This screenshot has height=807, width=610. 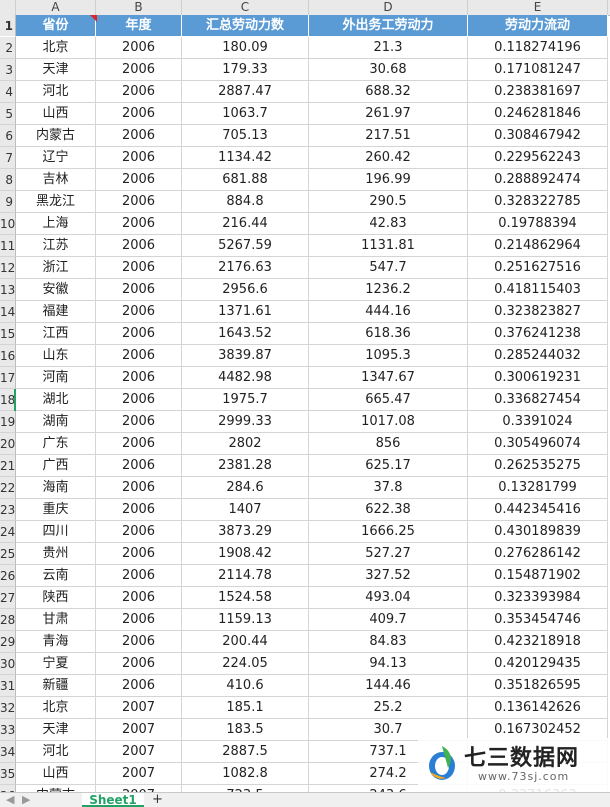 What do you see at coordinates (245, 730) in the screenshot?
I see `cell-total-labor: 183.5` at bounding box center [245, 730].